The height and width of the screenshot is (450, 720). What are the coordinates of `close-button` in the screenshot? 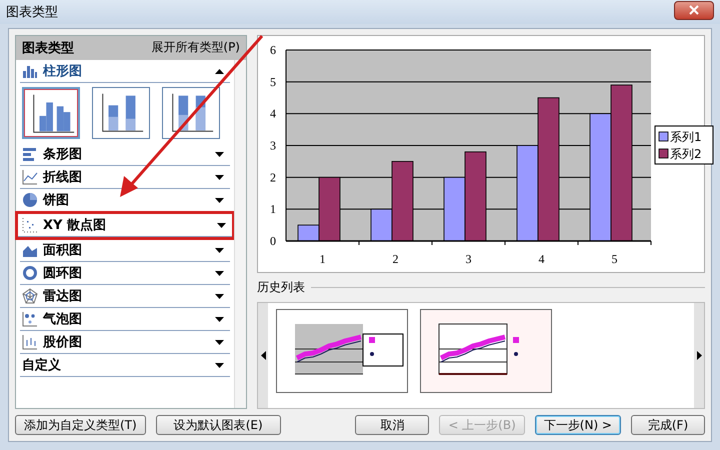 It's located at (694, 10).